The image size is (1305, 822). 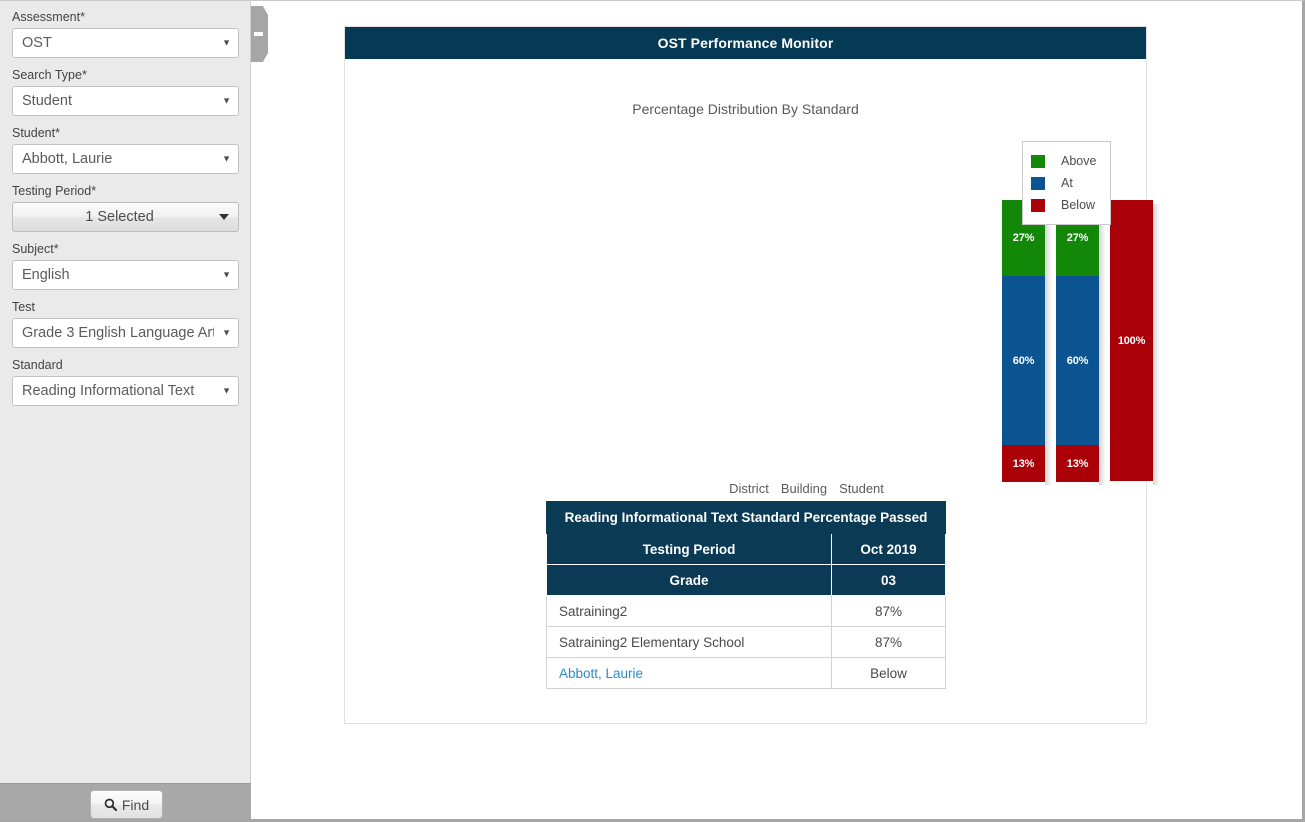 I want to click on legend-swatch-below, so click(x=1038, y=205).